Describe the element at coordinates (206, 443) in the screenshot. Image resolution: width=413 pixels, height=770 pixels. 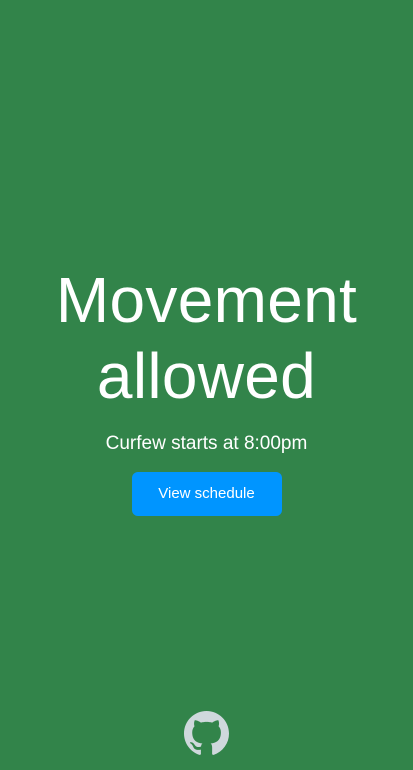
I see `curfew-subtitle: Curfew starts at 8:00pm` at that location.